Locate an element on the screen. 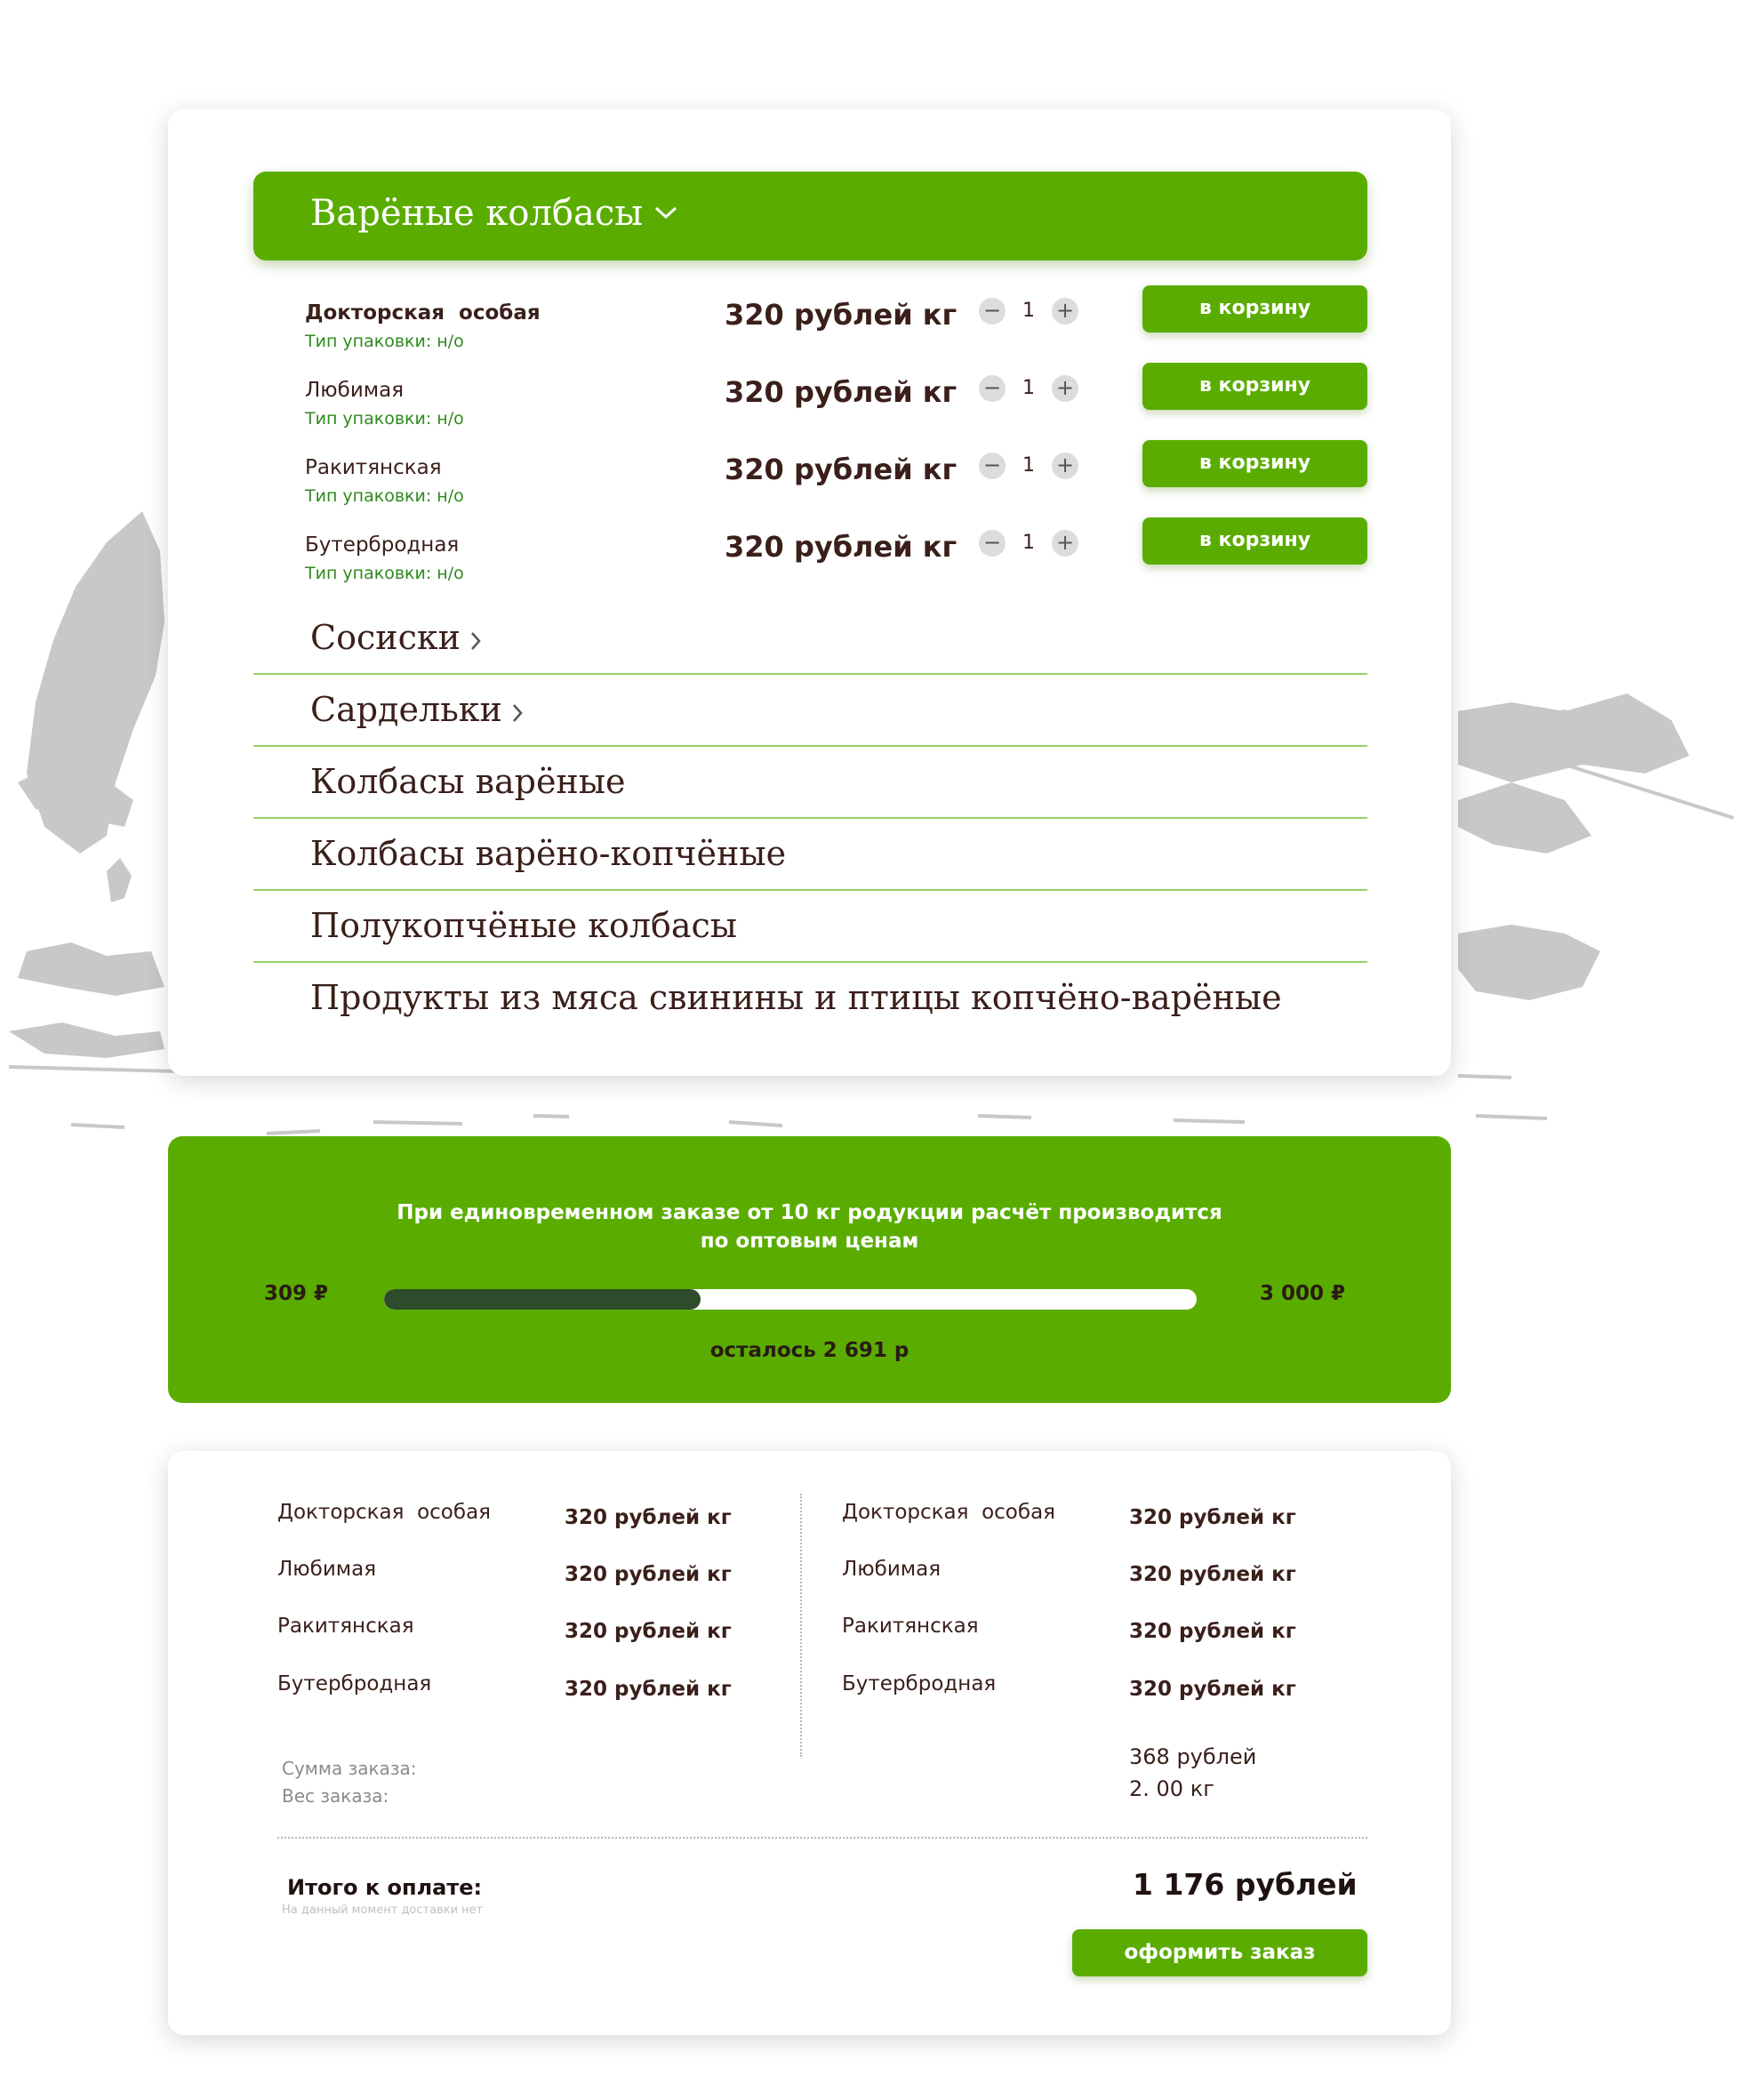 The height and width of the screenshot is (2100, 1763). chevron-down-icon is located at coordinates (665, 213).